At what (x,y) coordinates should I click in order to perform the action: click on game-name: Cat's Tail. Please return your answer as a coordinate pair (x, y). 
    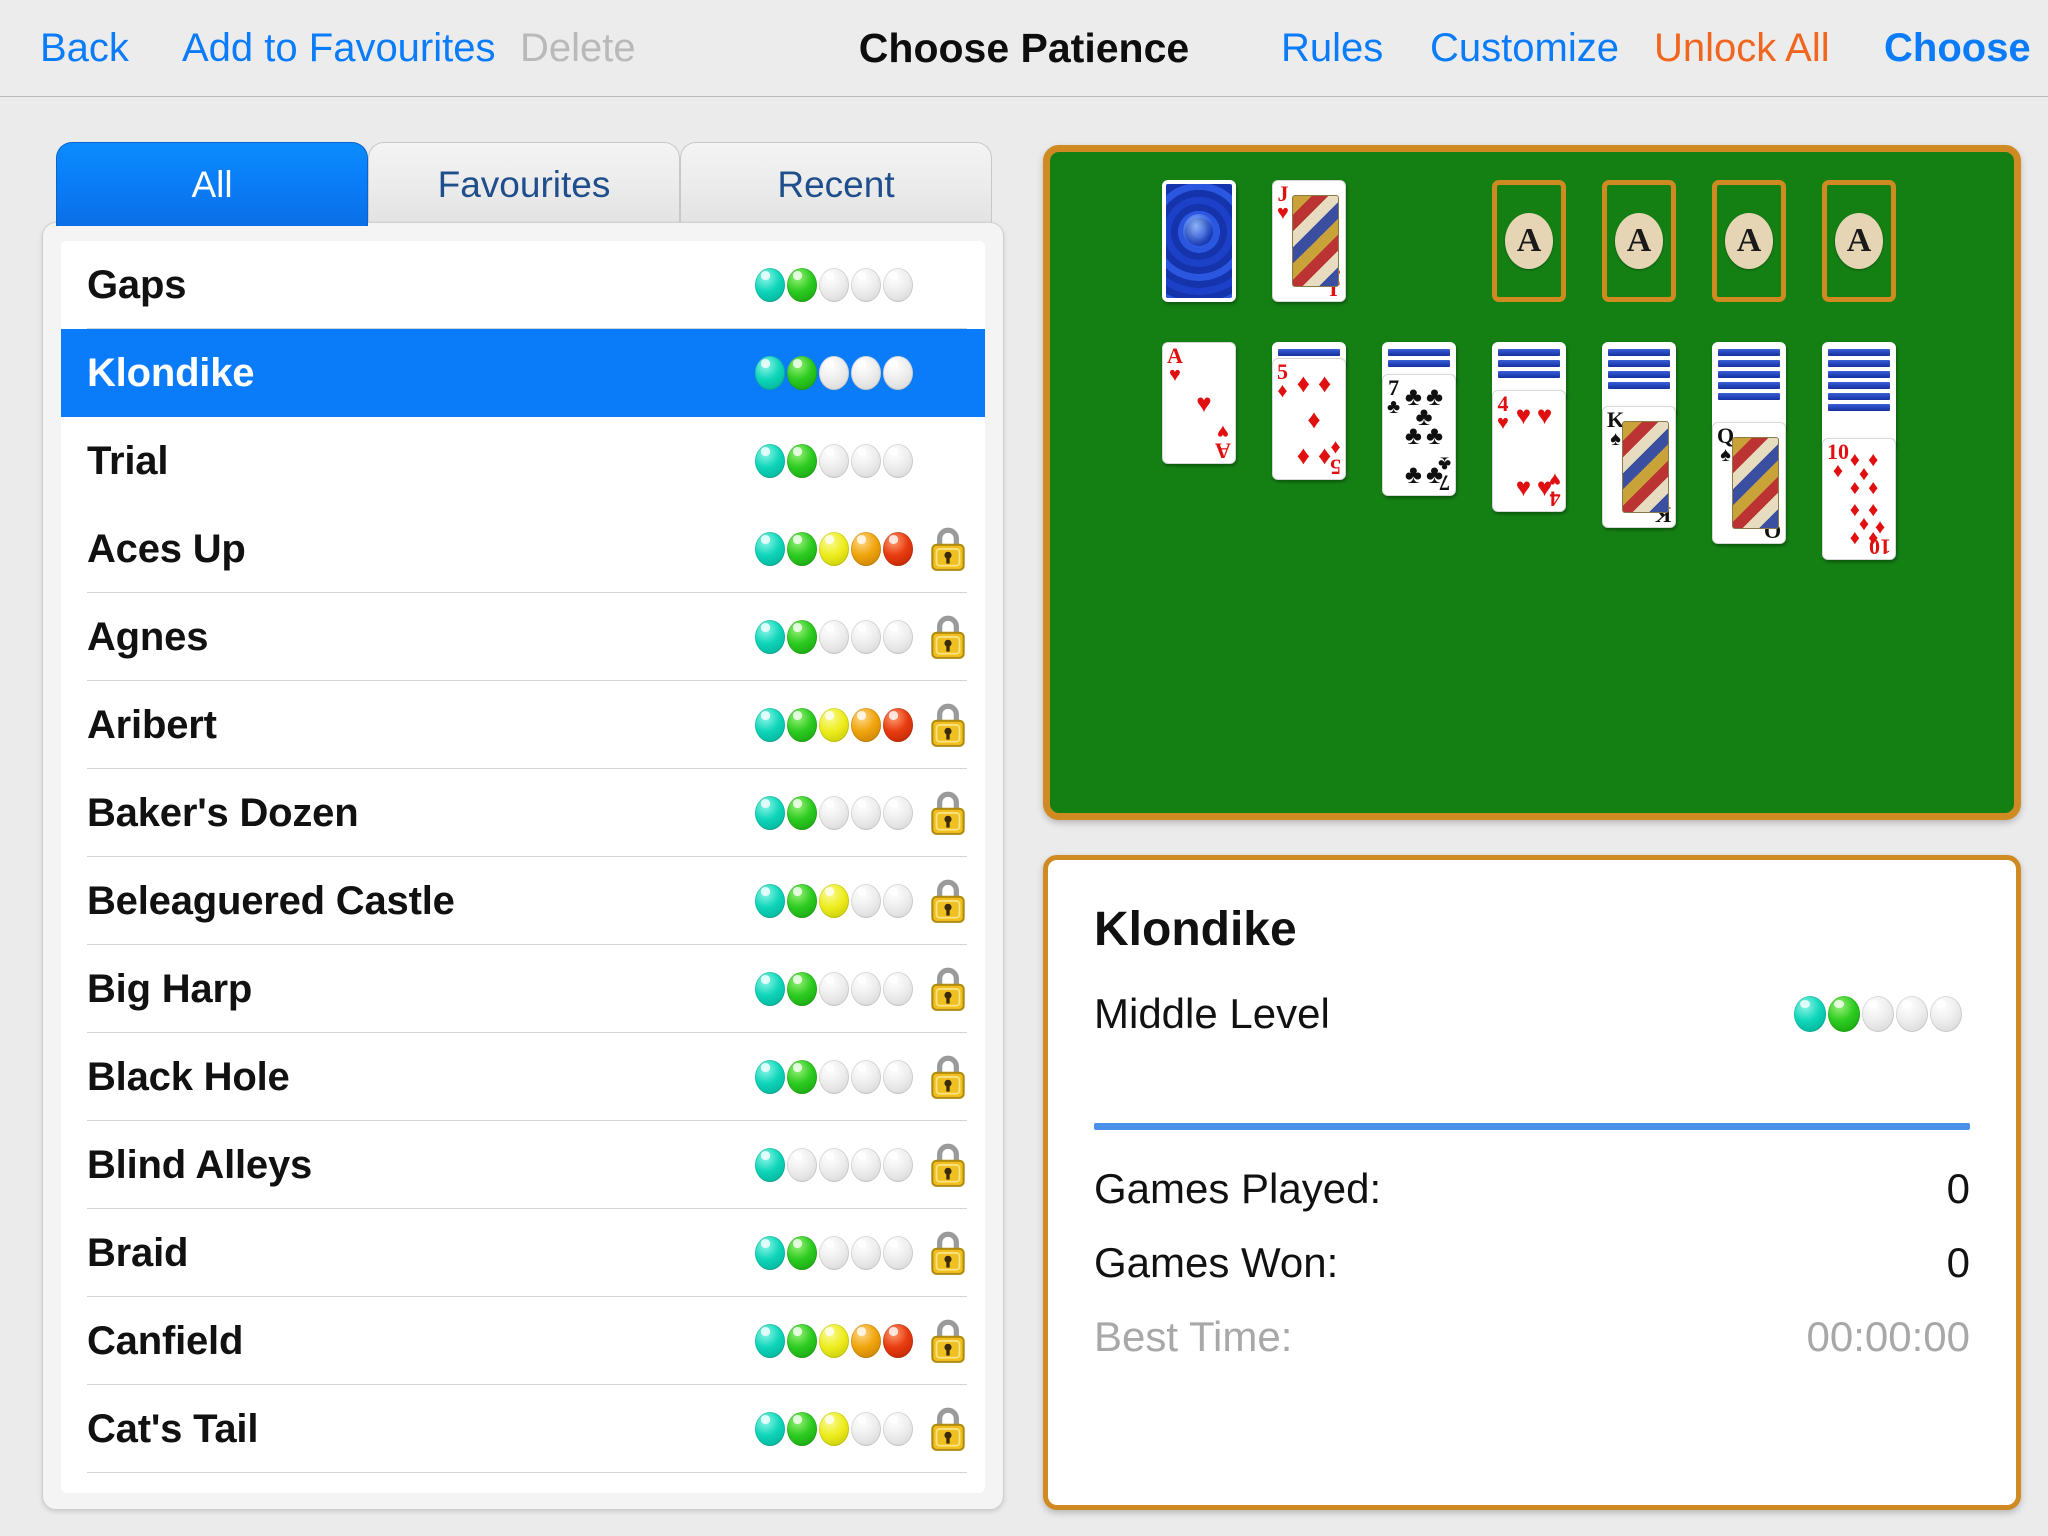
    Looking at the image, I should click on (173, 1428).